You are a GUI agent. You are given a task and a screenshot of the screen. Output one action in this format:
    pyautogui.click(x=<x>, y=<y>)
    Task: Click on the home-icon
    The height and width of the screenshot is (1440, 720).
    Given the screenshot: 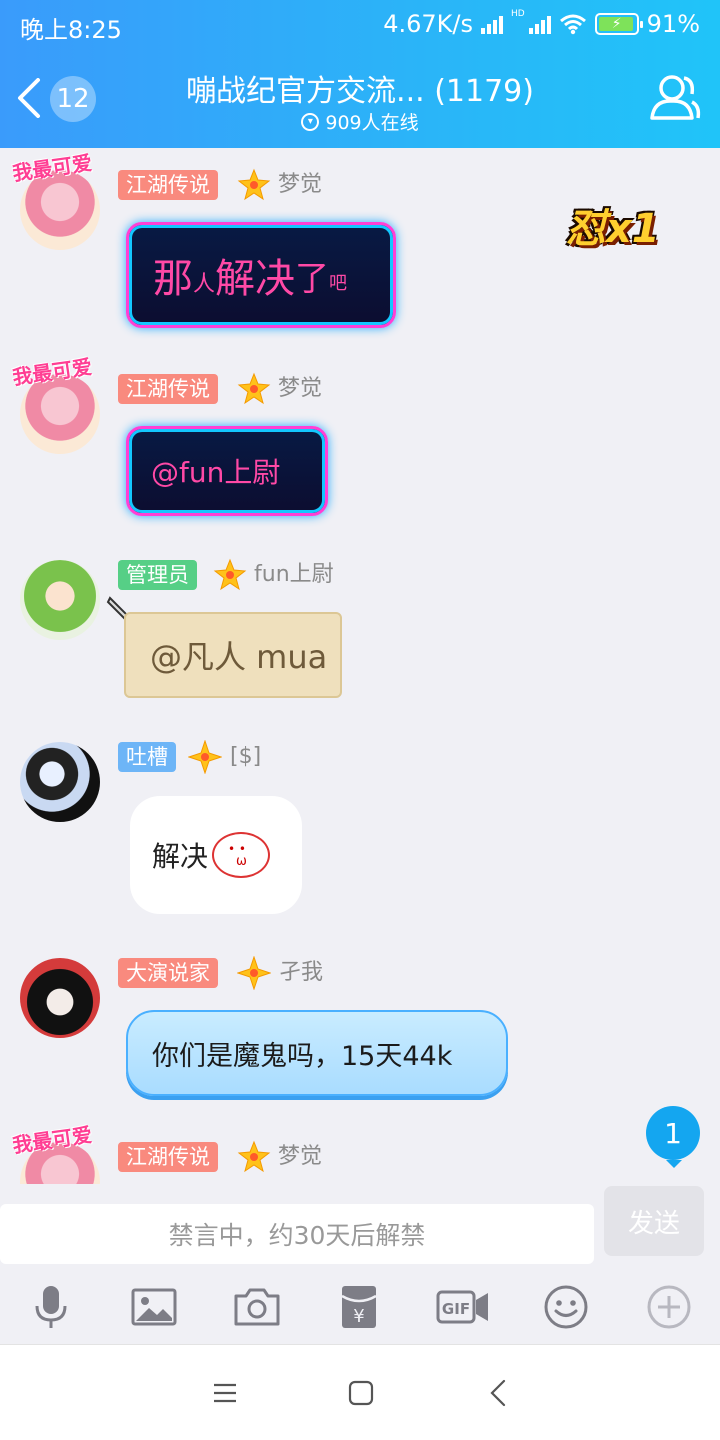 What is the action you would take?
    pyautogui.click(x=361, y=1393)
    